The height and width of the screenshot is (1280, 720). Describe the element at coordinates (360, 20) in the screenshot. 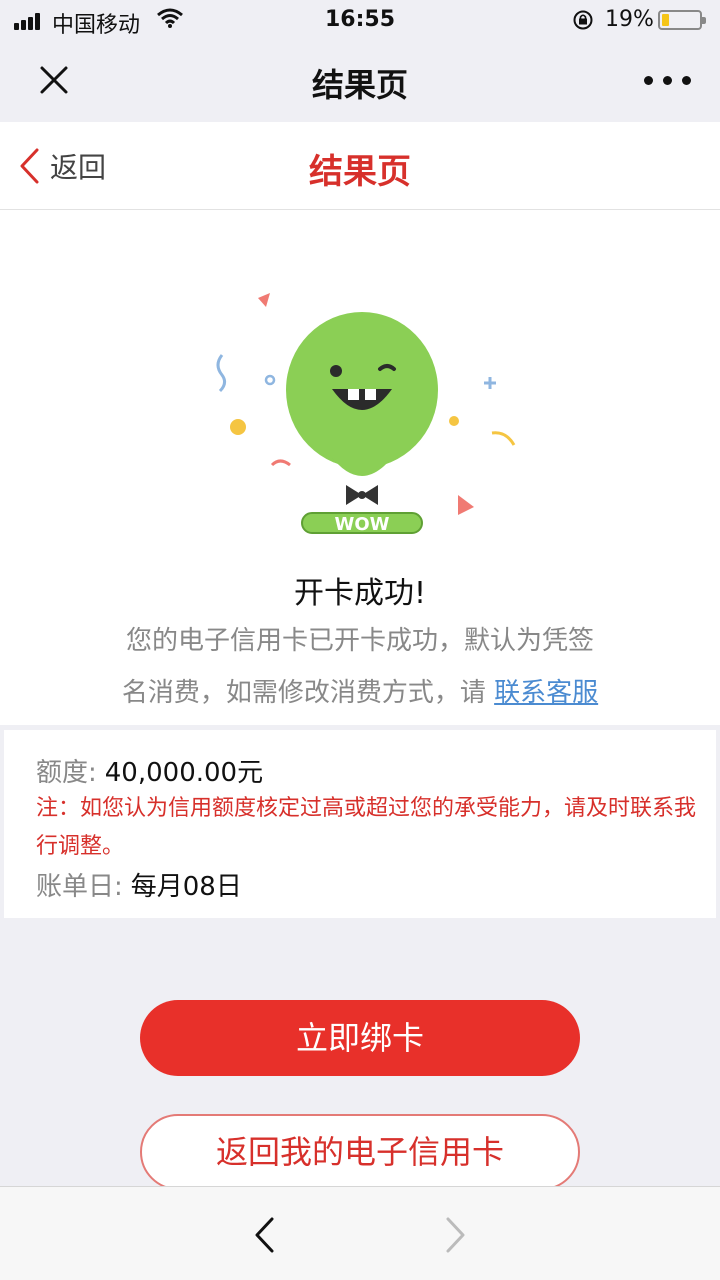

I see `status-bar: 中国移动 16:55 19%` at that location.